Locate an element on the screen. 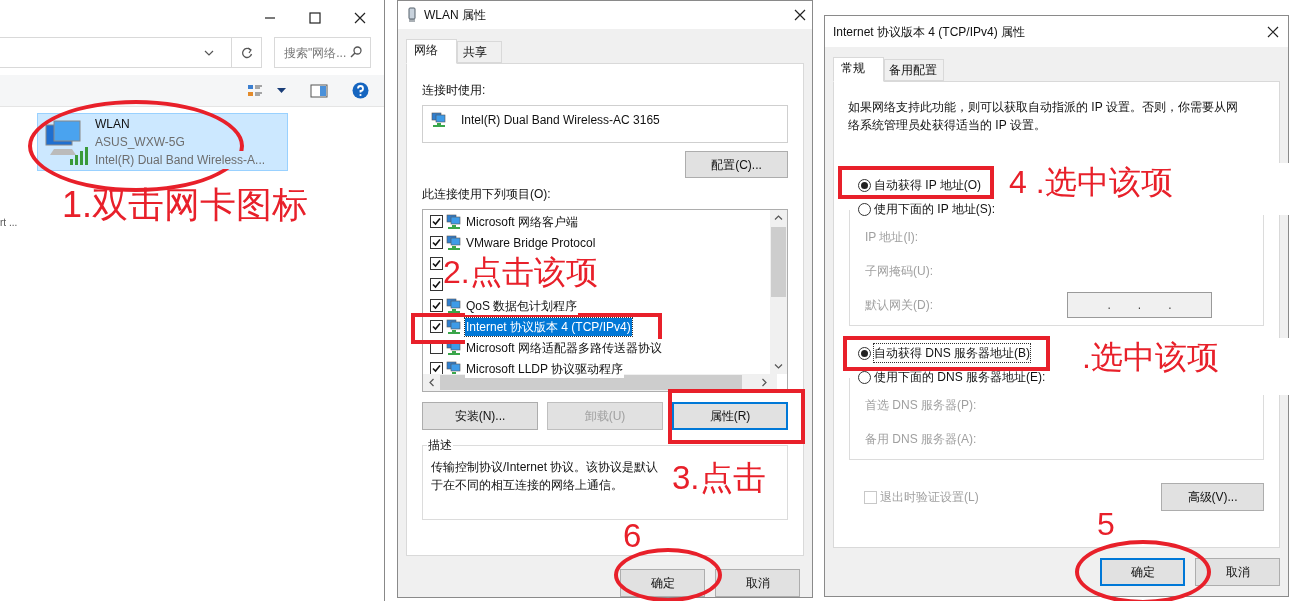  list-item: Internet 协议版本 4 (TCP/IPv4) is located at coordinates (548, 326).